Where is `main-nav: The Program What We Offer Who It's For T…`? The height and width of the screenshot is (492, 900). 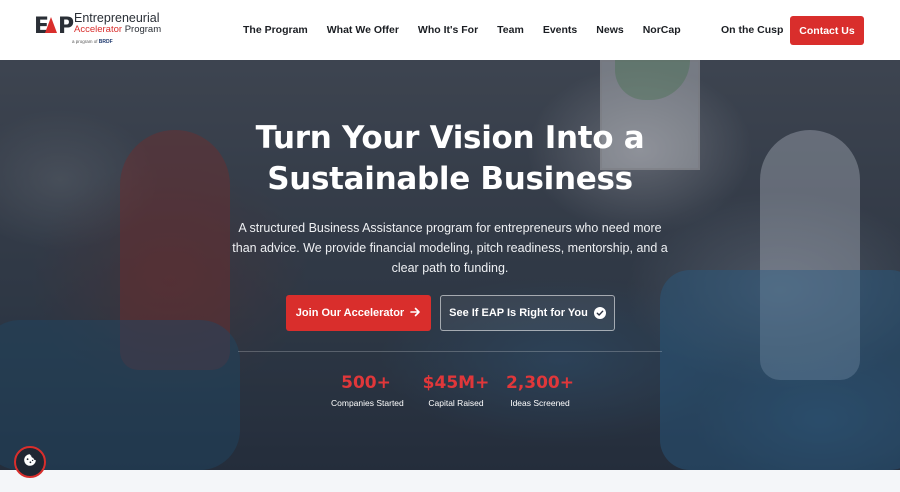
main-nav: The Program What We Offer Who It's For T… is located at coordinates (471, 30).